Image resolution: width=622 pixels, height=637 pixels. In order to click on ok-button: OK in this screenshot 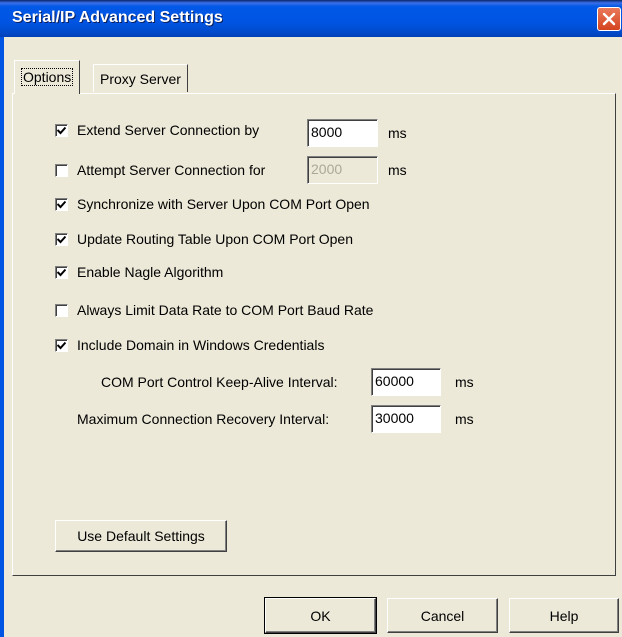, I will do `click(320, 615)`.